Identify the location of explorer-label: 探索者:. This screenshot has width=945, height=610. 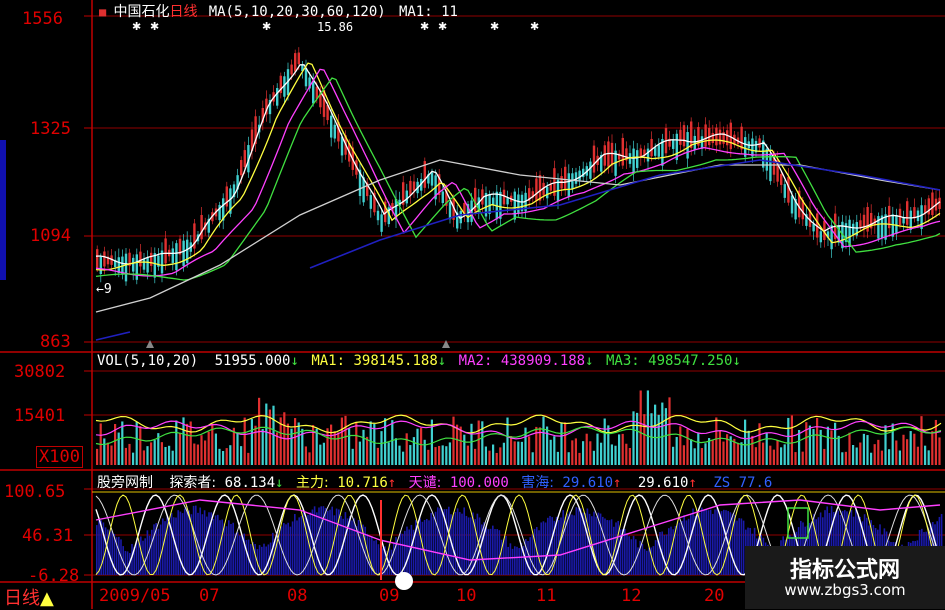
(193, 483).